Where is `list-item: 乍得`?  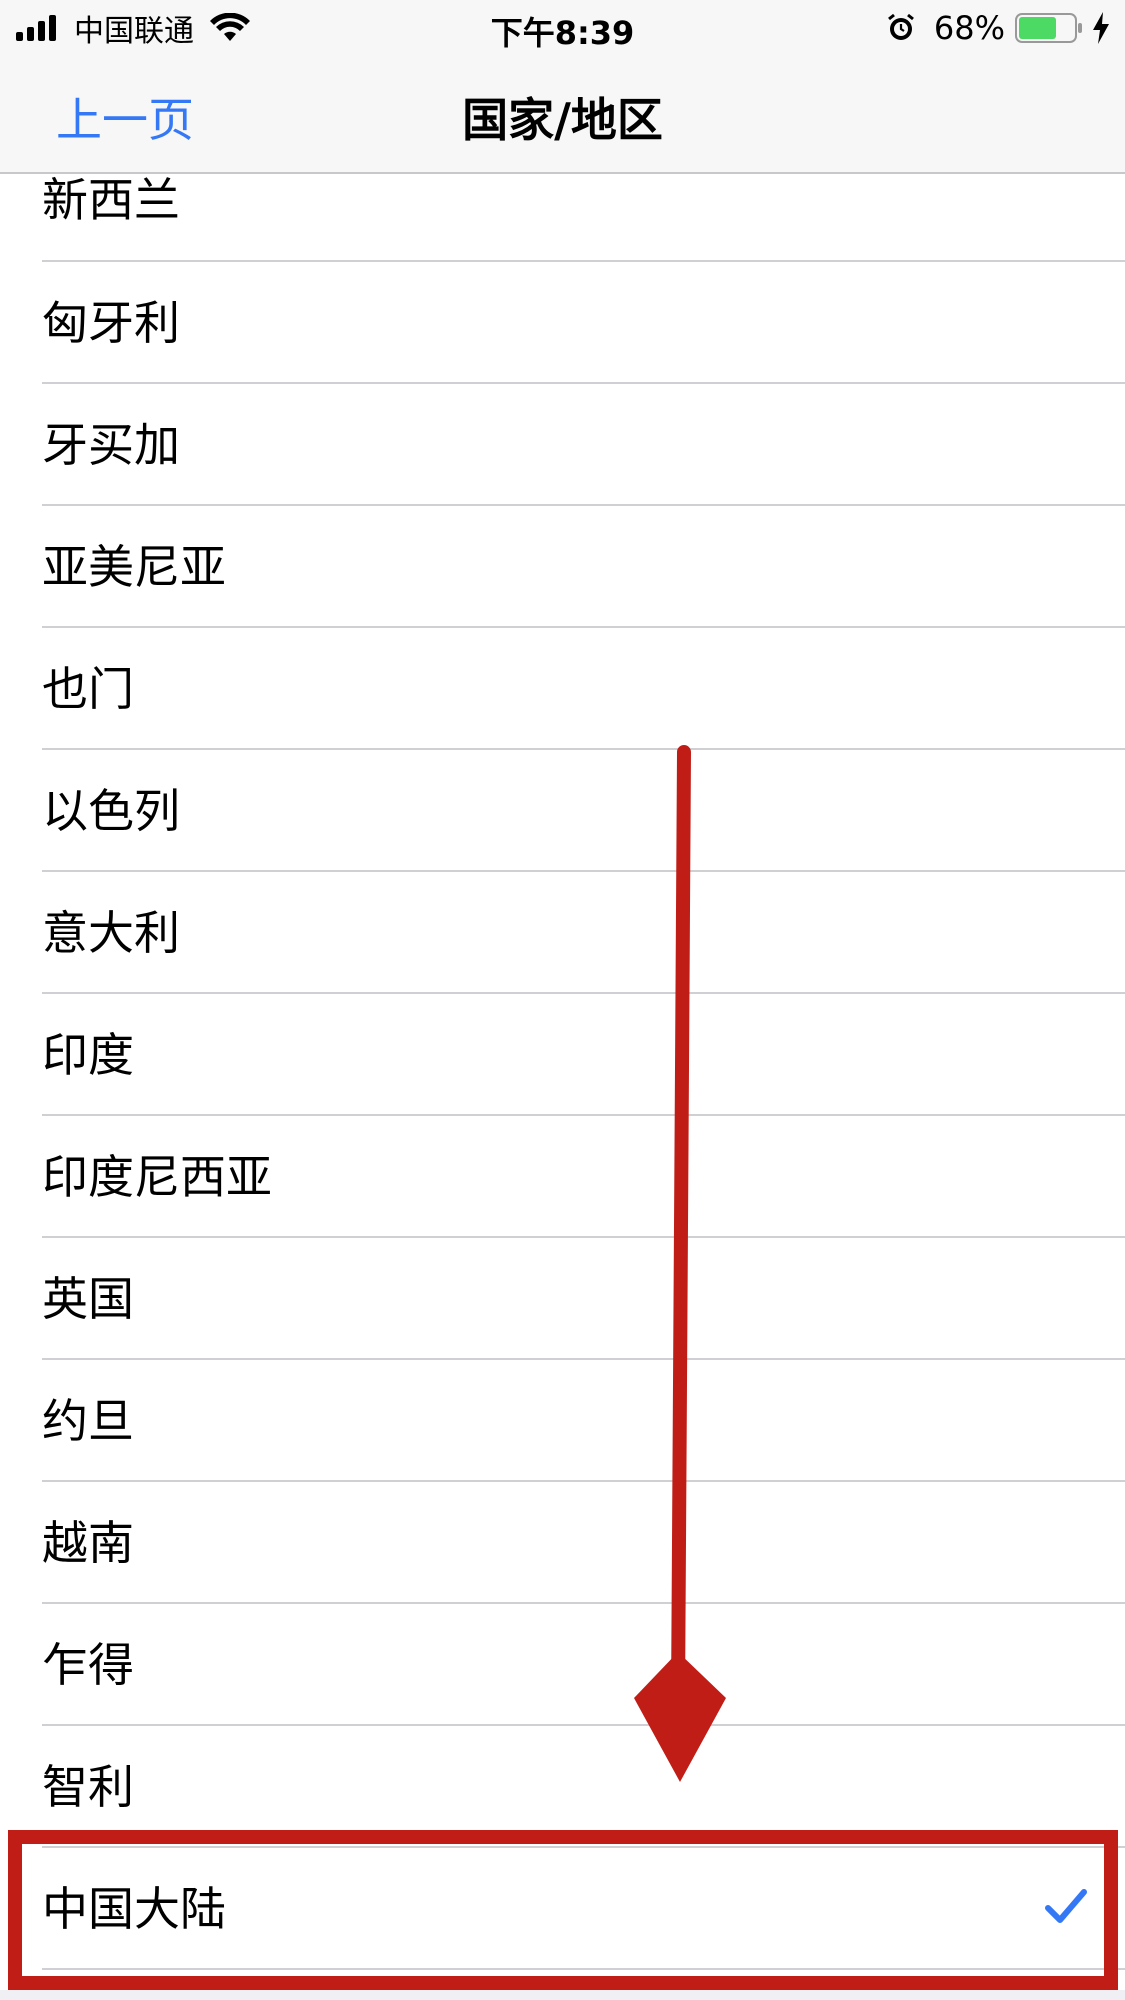
list-item: 乍得 is located at coordinates (562, 1665).